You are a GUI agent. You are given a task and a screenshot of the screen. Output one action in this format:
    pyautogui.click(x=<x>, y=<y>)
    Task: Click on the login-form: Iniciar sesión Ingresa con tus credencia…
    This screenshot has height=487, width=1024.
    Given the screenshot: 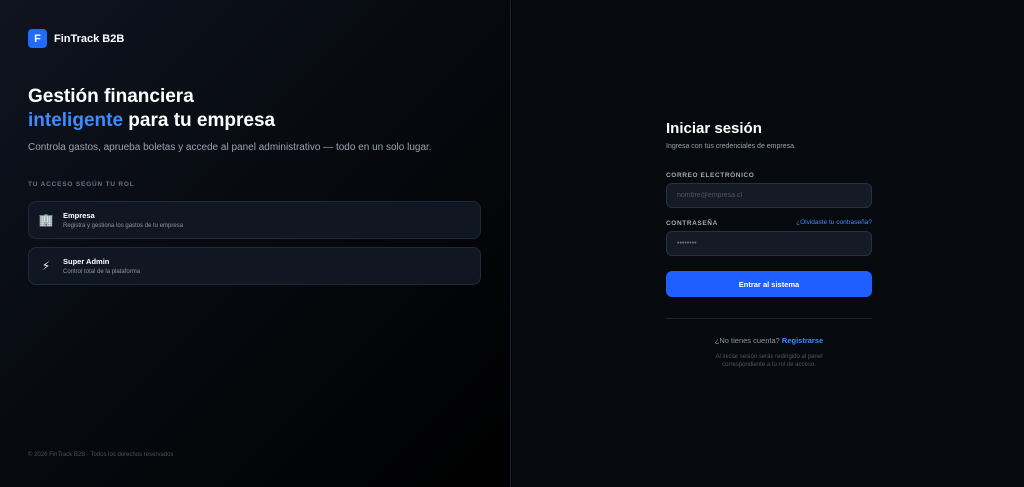 What is the action you would take?
    pyautogui.click(x=769, y=244)
    